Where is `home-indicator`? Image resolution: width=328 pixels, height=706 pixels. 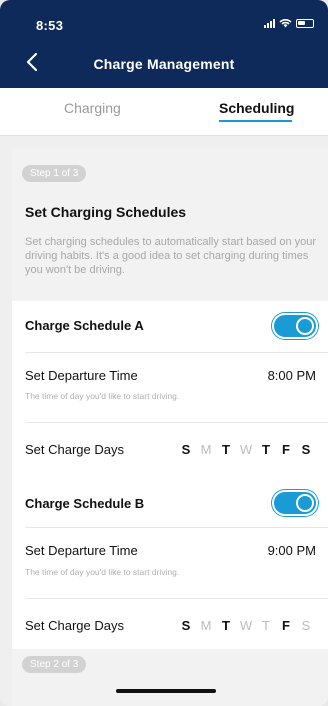
home-indicator is located at coordinates (166, 691).